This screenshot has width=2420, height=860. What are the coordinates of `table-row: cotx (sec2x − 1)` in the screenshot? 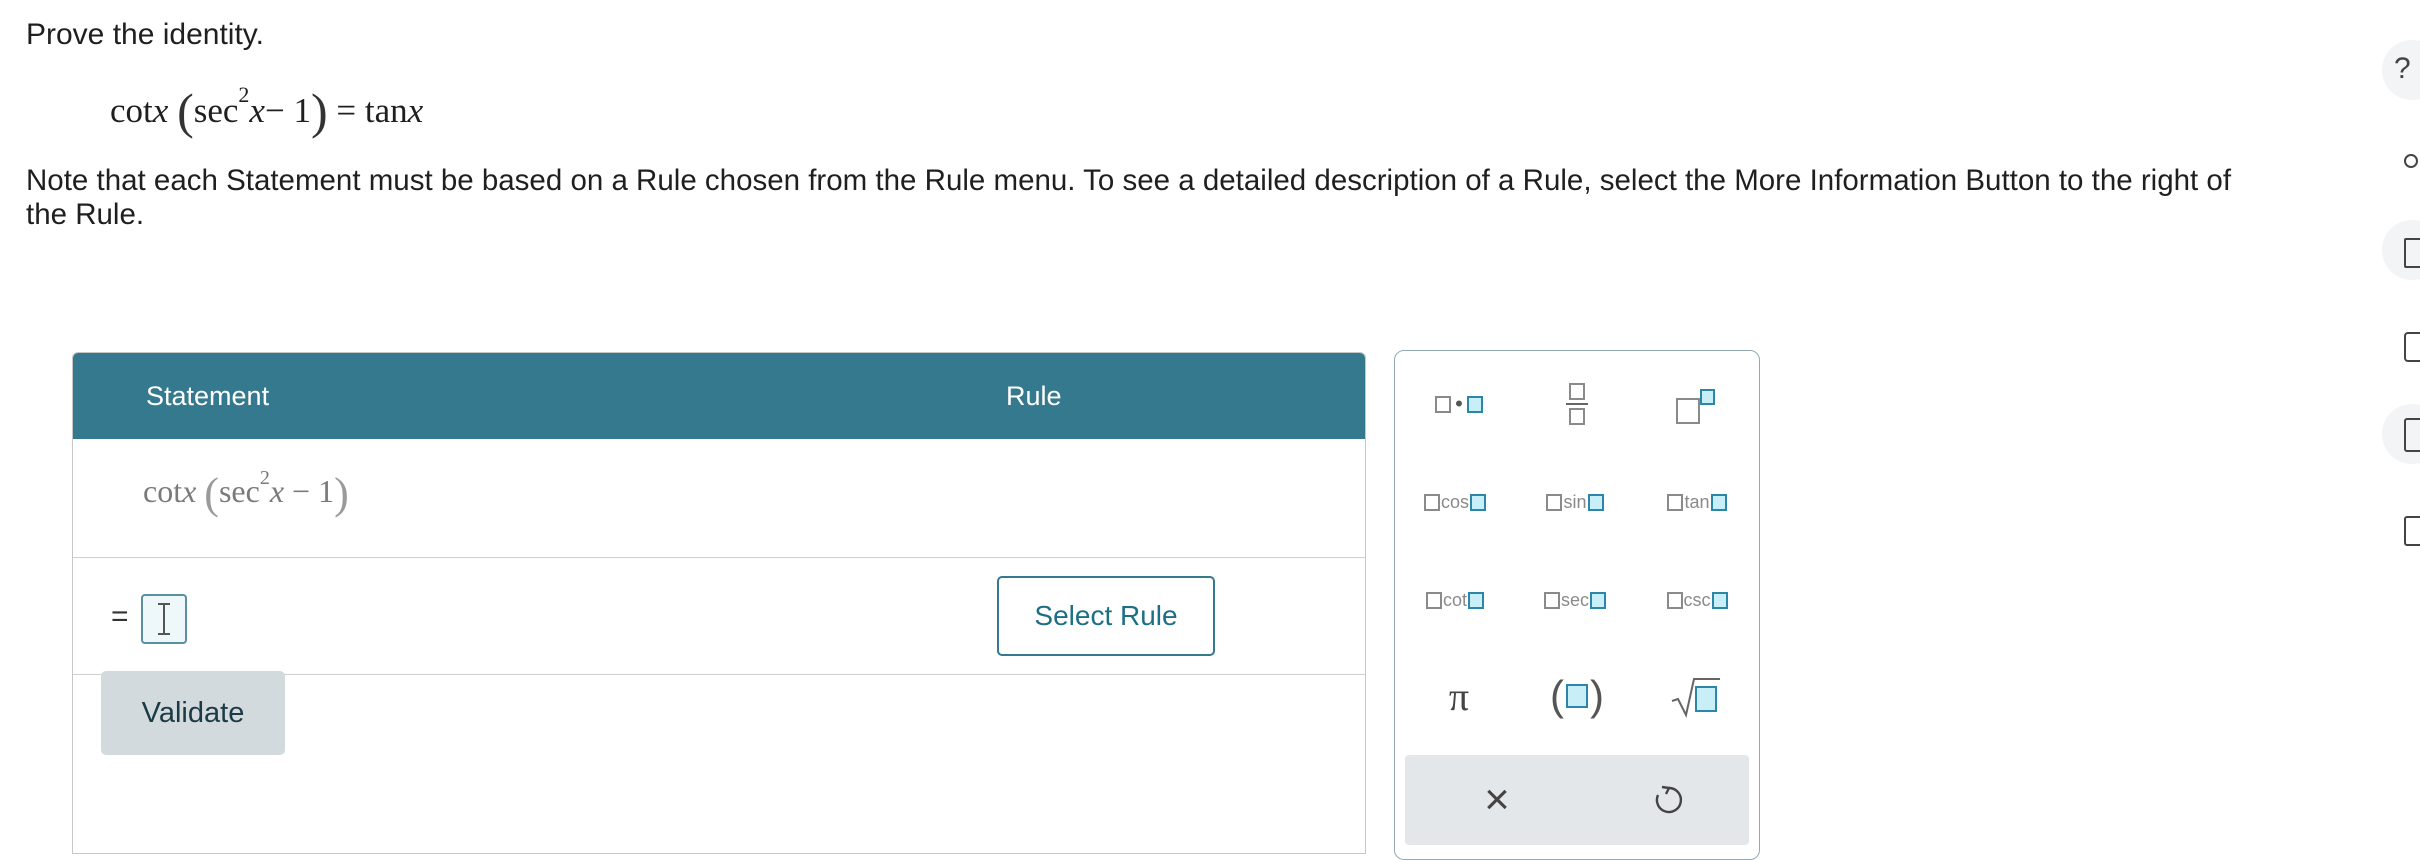 It's located at (719, 498).